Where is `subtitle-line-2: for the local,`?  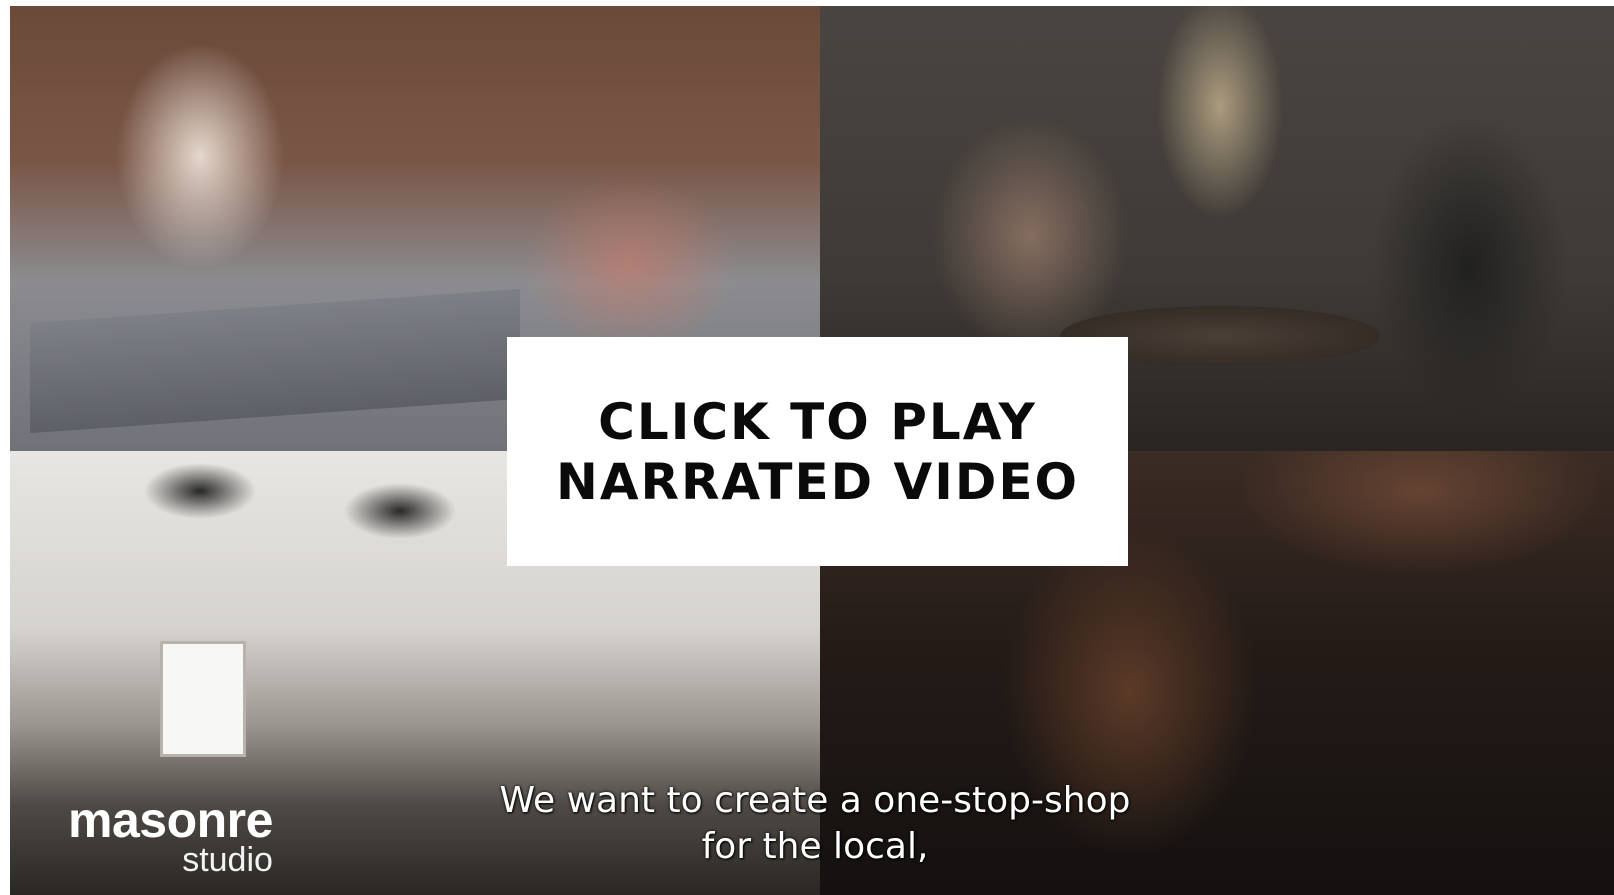
subtitle-line-2: for the local, is located at coordinates (815, 846).